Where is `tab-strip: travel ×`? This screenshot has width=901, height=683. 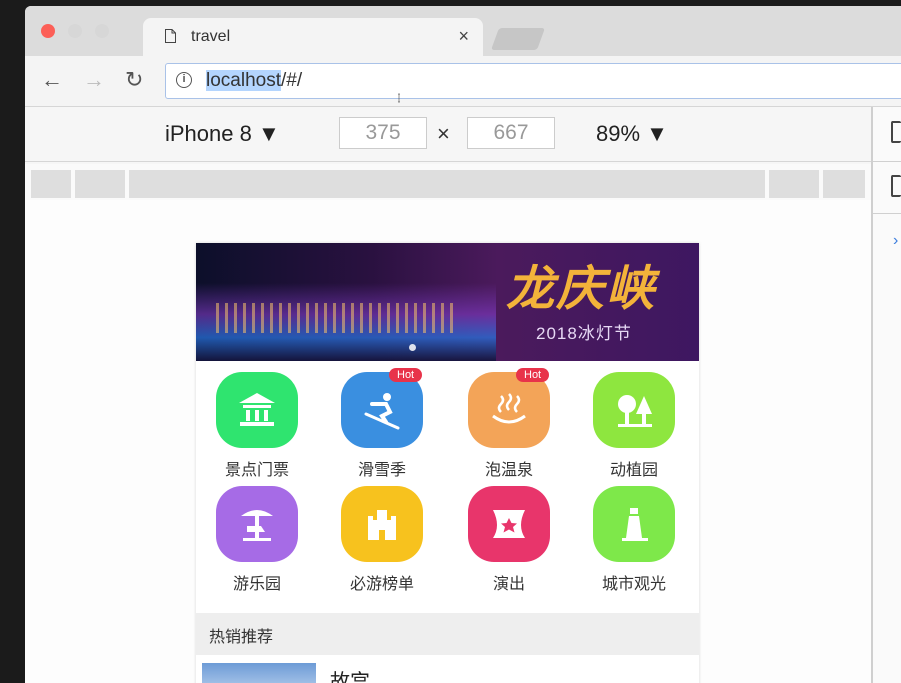 tab-strip: travel × is located at coordinates (463, 31).